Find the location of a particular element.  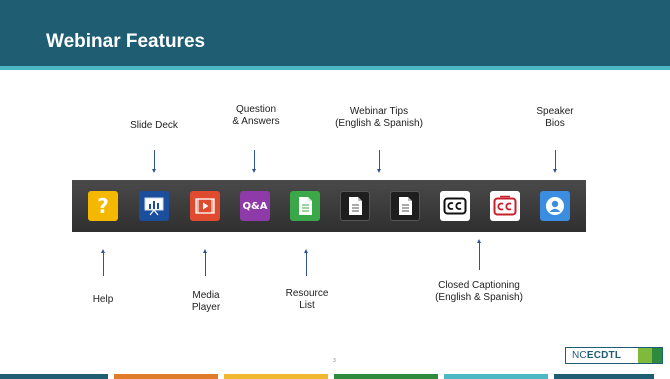

label-speaker-bios: Speaker Bios is located at coordinates (555, 118).